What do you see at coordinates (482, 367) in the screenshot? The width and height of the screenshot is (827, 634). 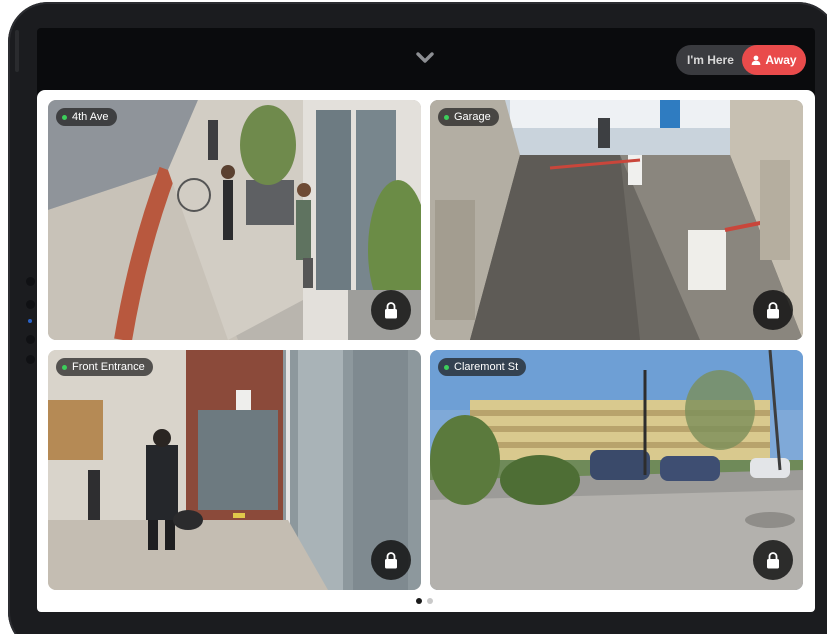 I see `camera-label: Claremont St` at bounding box center [482, 367].